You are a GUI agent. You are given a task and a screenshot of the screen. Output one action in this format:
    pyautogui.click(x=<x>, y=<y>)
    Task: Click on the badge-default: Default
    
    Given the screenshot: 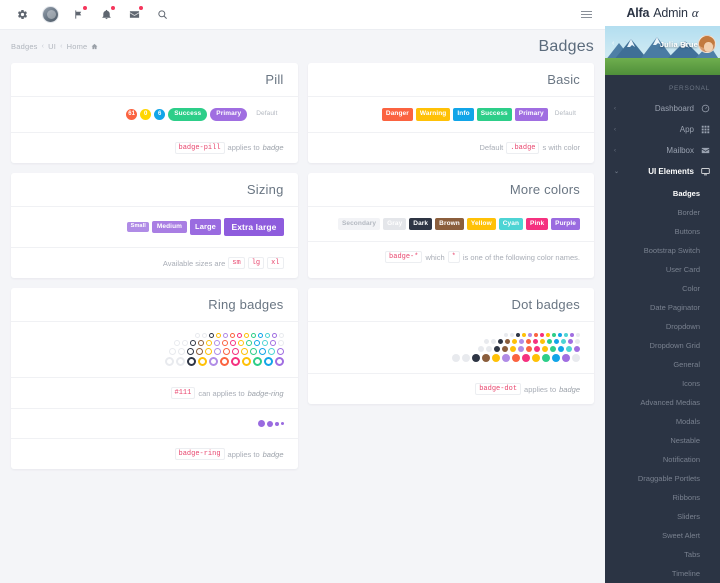 What is the action you would take?
    pyautogui.click(x=565, y=114)
    